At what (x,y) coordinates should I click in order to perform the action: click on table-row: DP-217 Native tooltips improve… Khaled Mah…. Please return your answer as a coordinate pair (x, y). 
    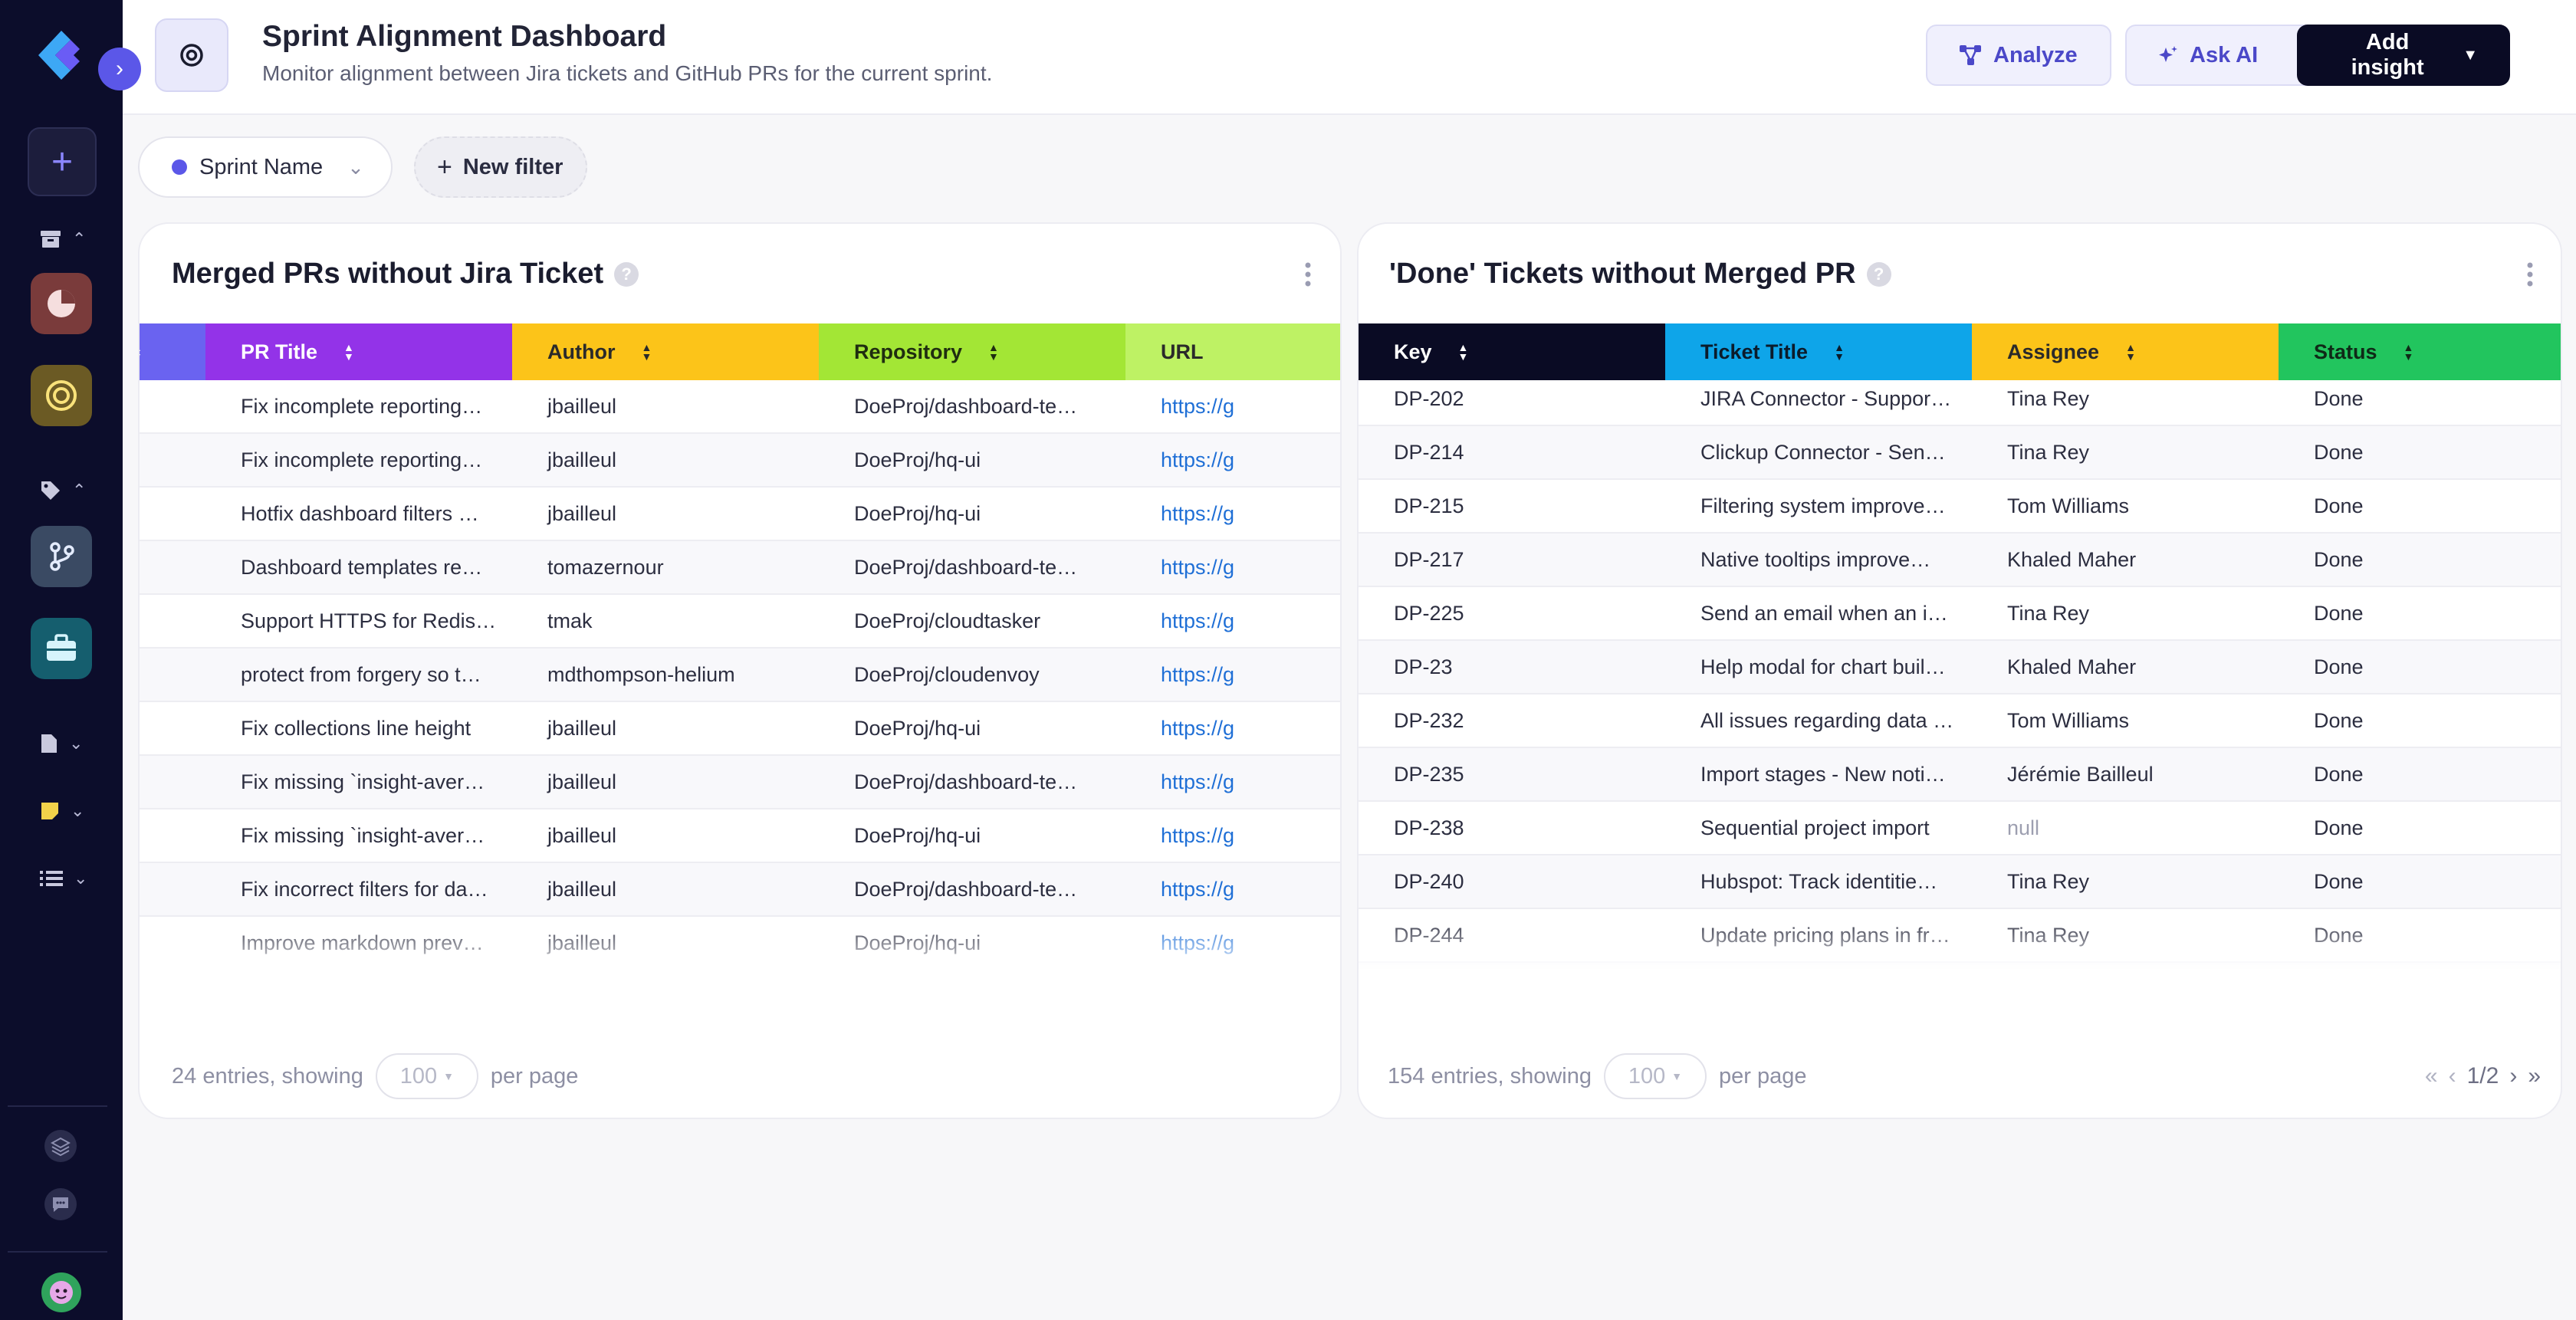
    Looking at the image, I should click on (1960, 560).